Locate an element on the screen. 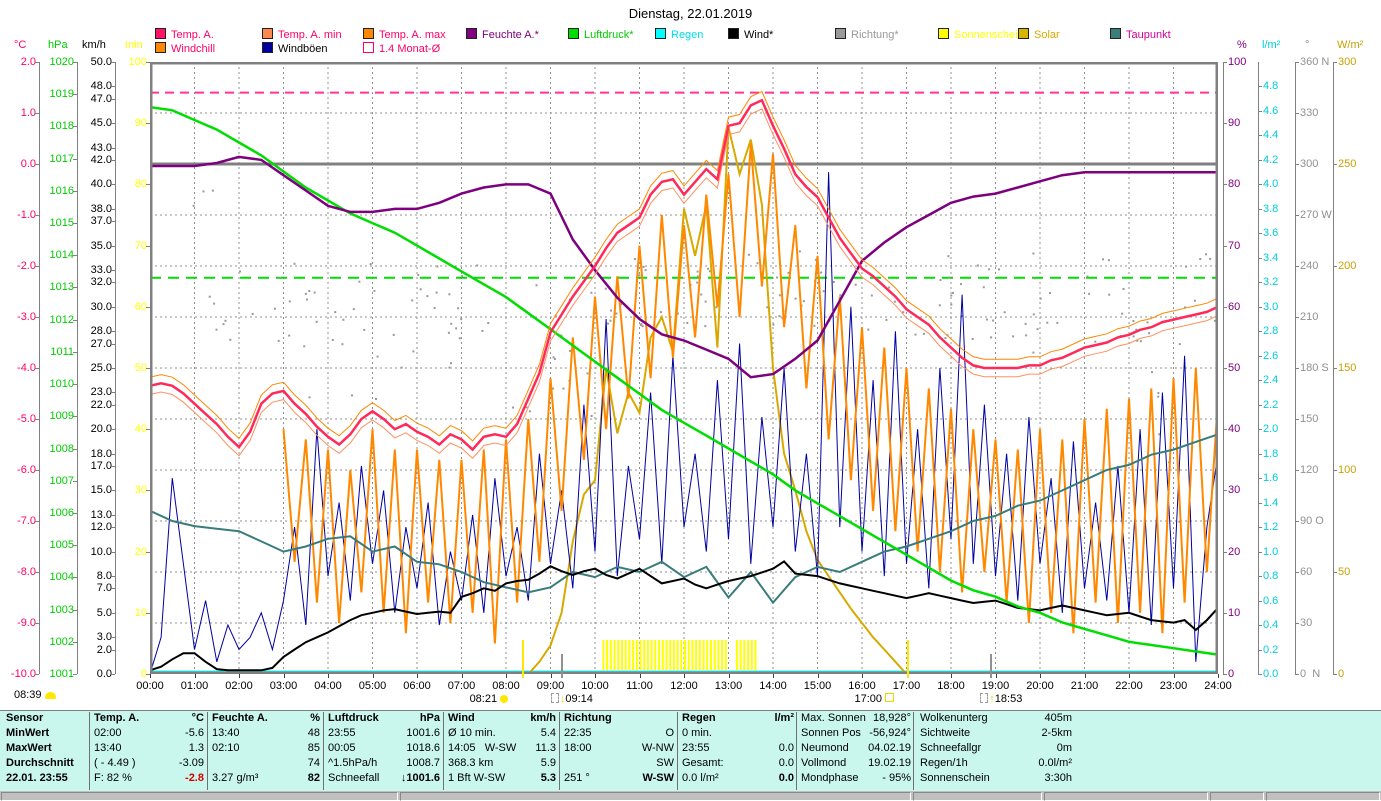 This screenshot has height=801, width=1381. legend-item-wind-: Wind* is located at coordinates (750, 34).